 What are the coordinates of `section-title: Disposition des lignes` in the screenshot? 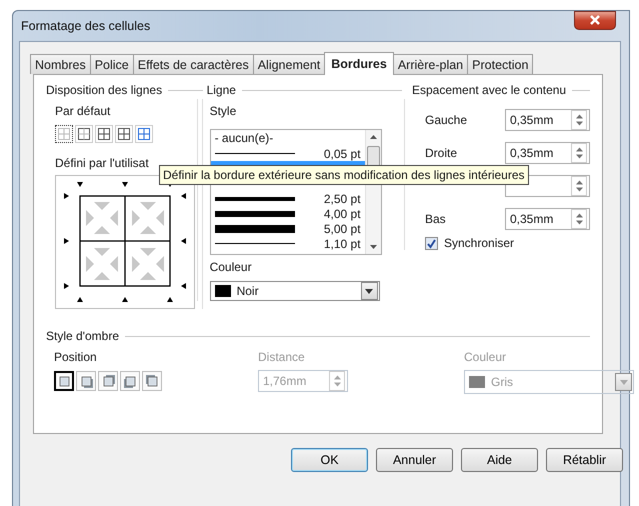 It's located at (104, 90).